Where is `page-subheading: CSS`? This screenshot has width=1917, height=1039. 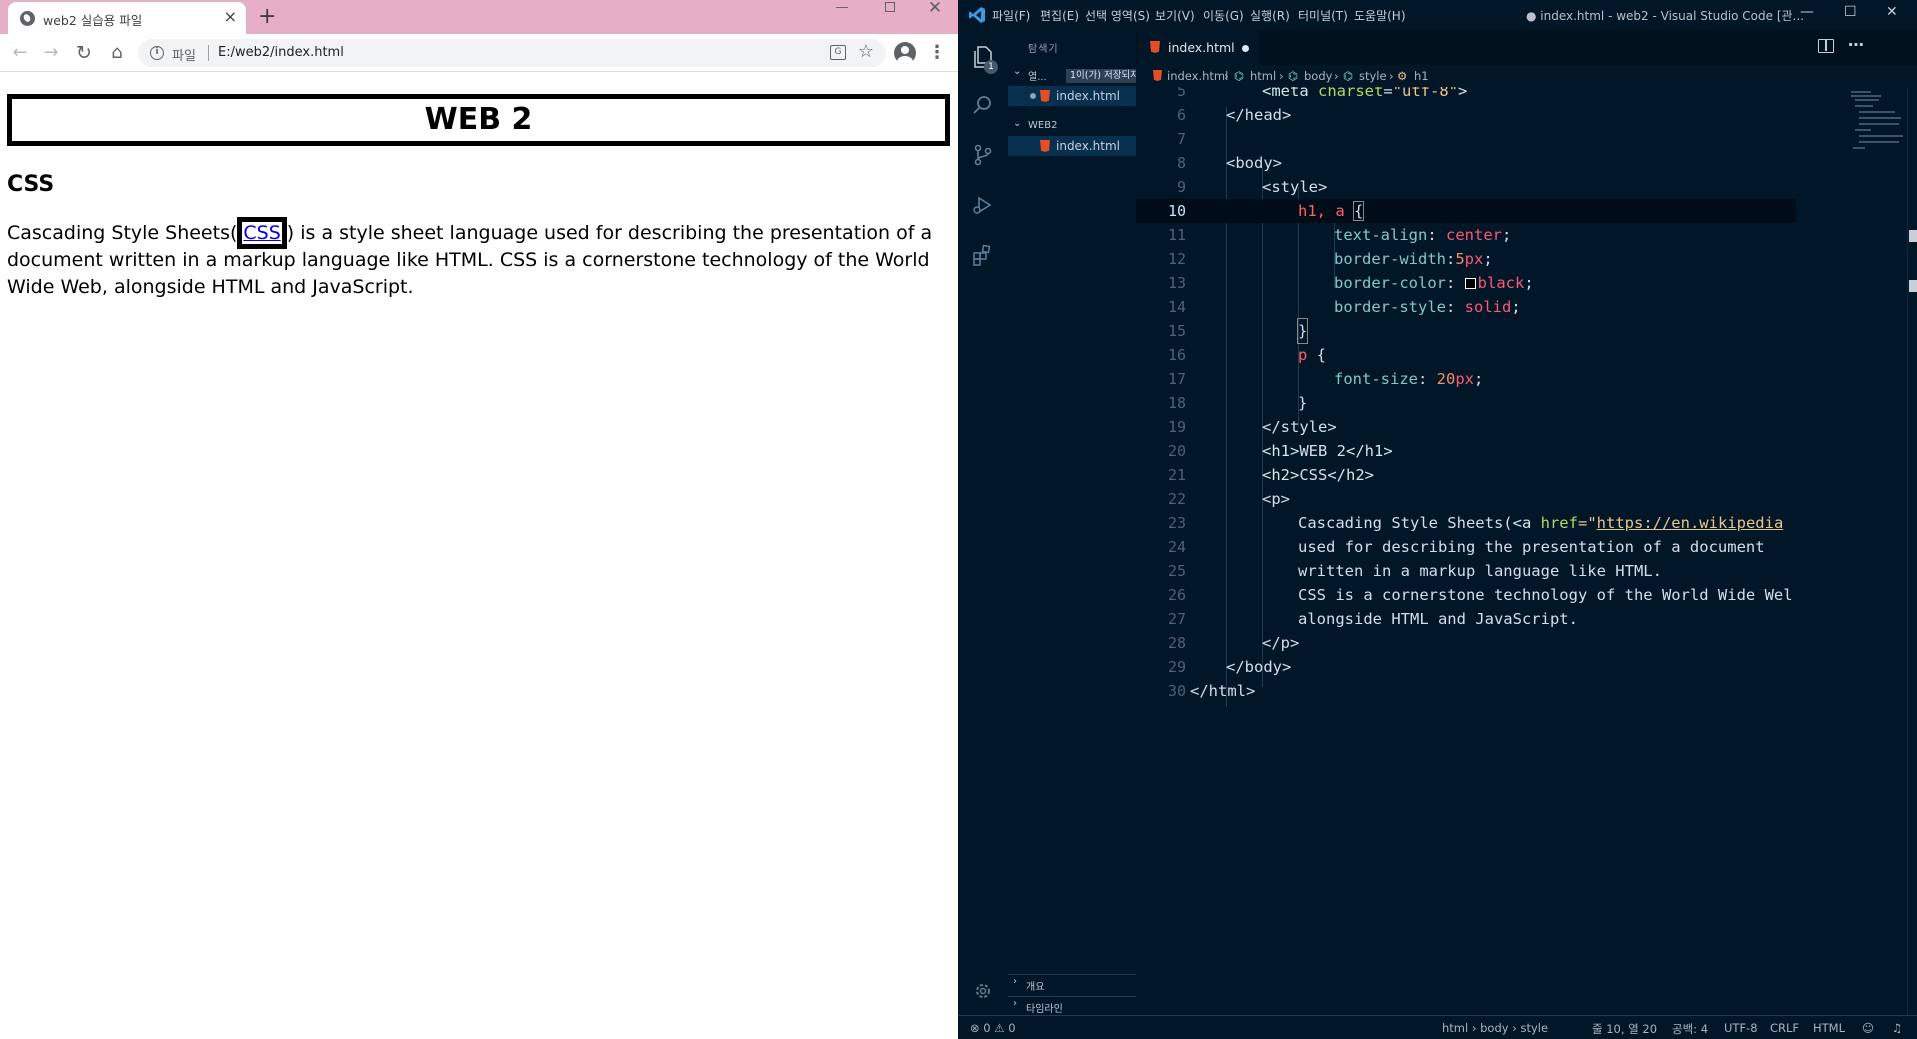
page-subheading: CSS is located at coordinates (31, 184).